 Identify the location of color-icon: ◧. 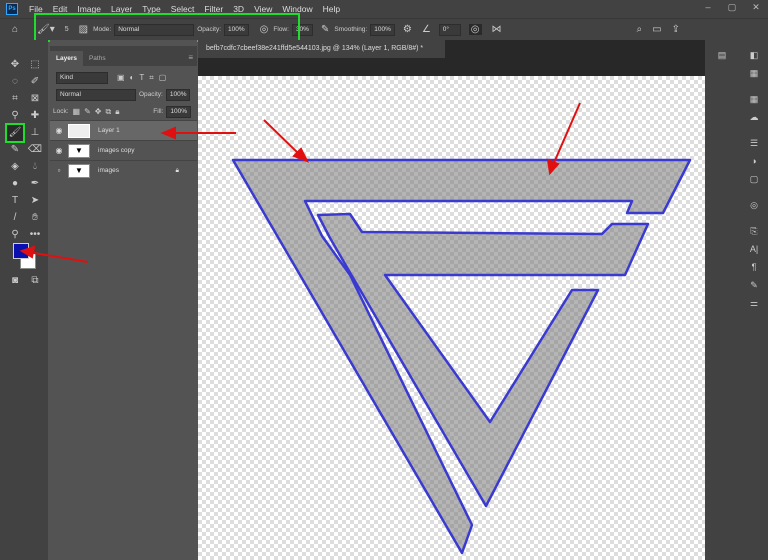
(754, 59).